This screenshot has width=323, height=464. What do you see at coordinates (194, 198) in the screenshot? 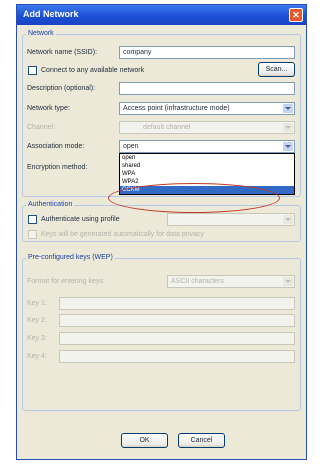
I see `highlight-ellipse` at bounding box center [194, 198].